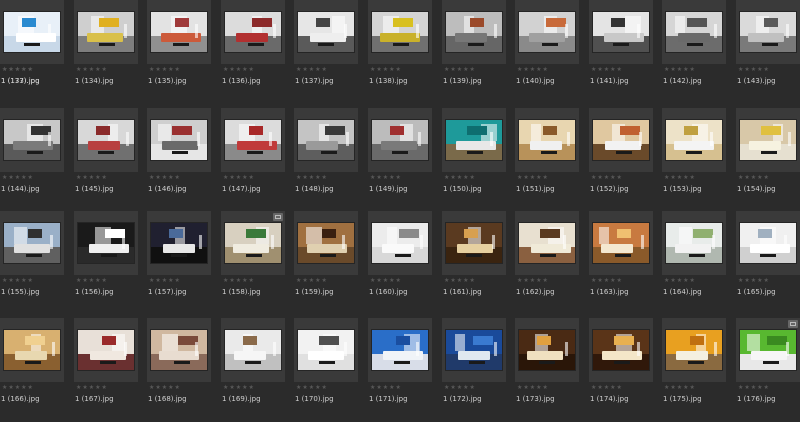  What do you see at coordinates (253, 263) in the screenshot?
I see `thumbnail-item: ★★★★★ 1 (158).jpg` at bounding box center [253, 263].